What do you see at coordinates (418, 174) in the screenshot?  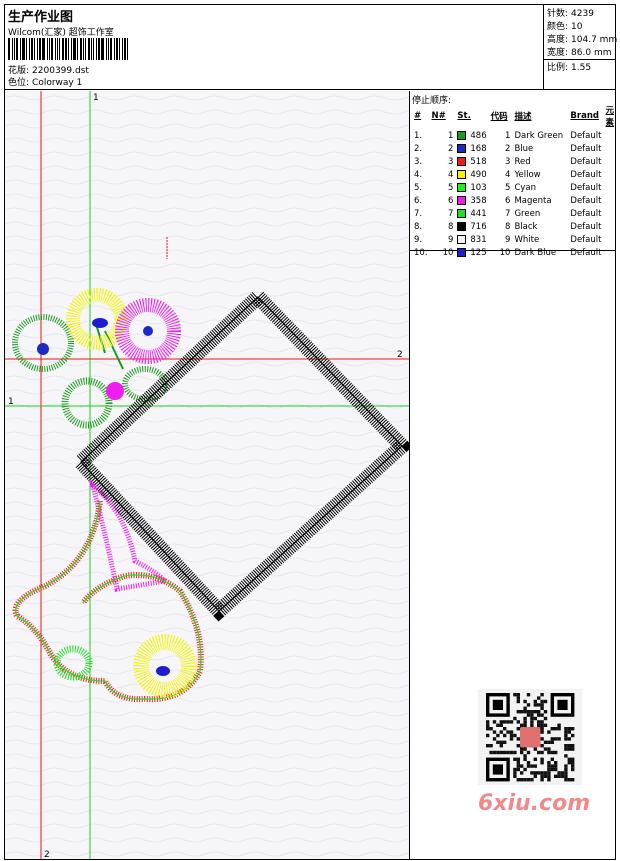 I see `row-index: 4.` at bounding box center [418, 174].